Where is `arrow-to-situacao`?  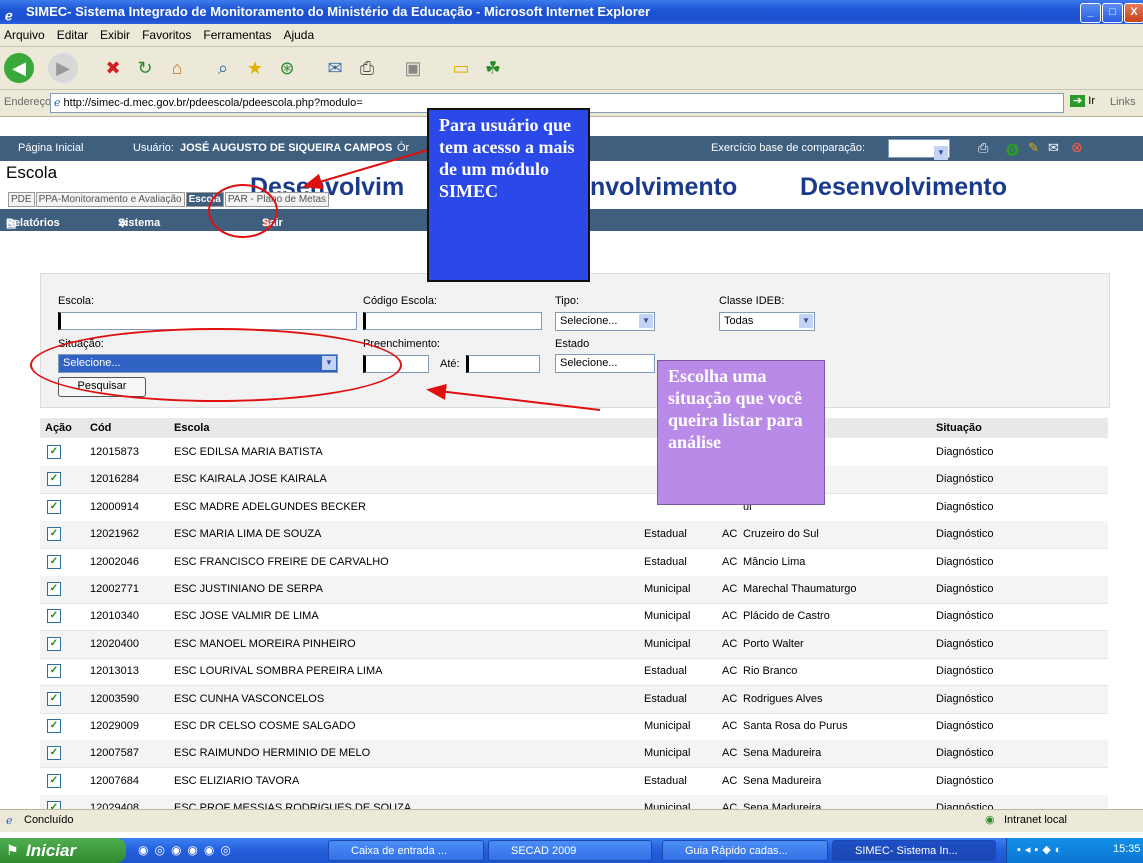
arrow-to-situacao is located at coordinates (513, 397).